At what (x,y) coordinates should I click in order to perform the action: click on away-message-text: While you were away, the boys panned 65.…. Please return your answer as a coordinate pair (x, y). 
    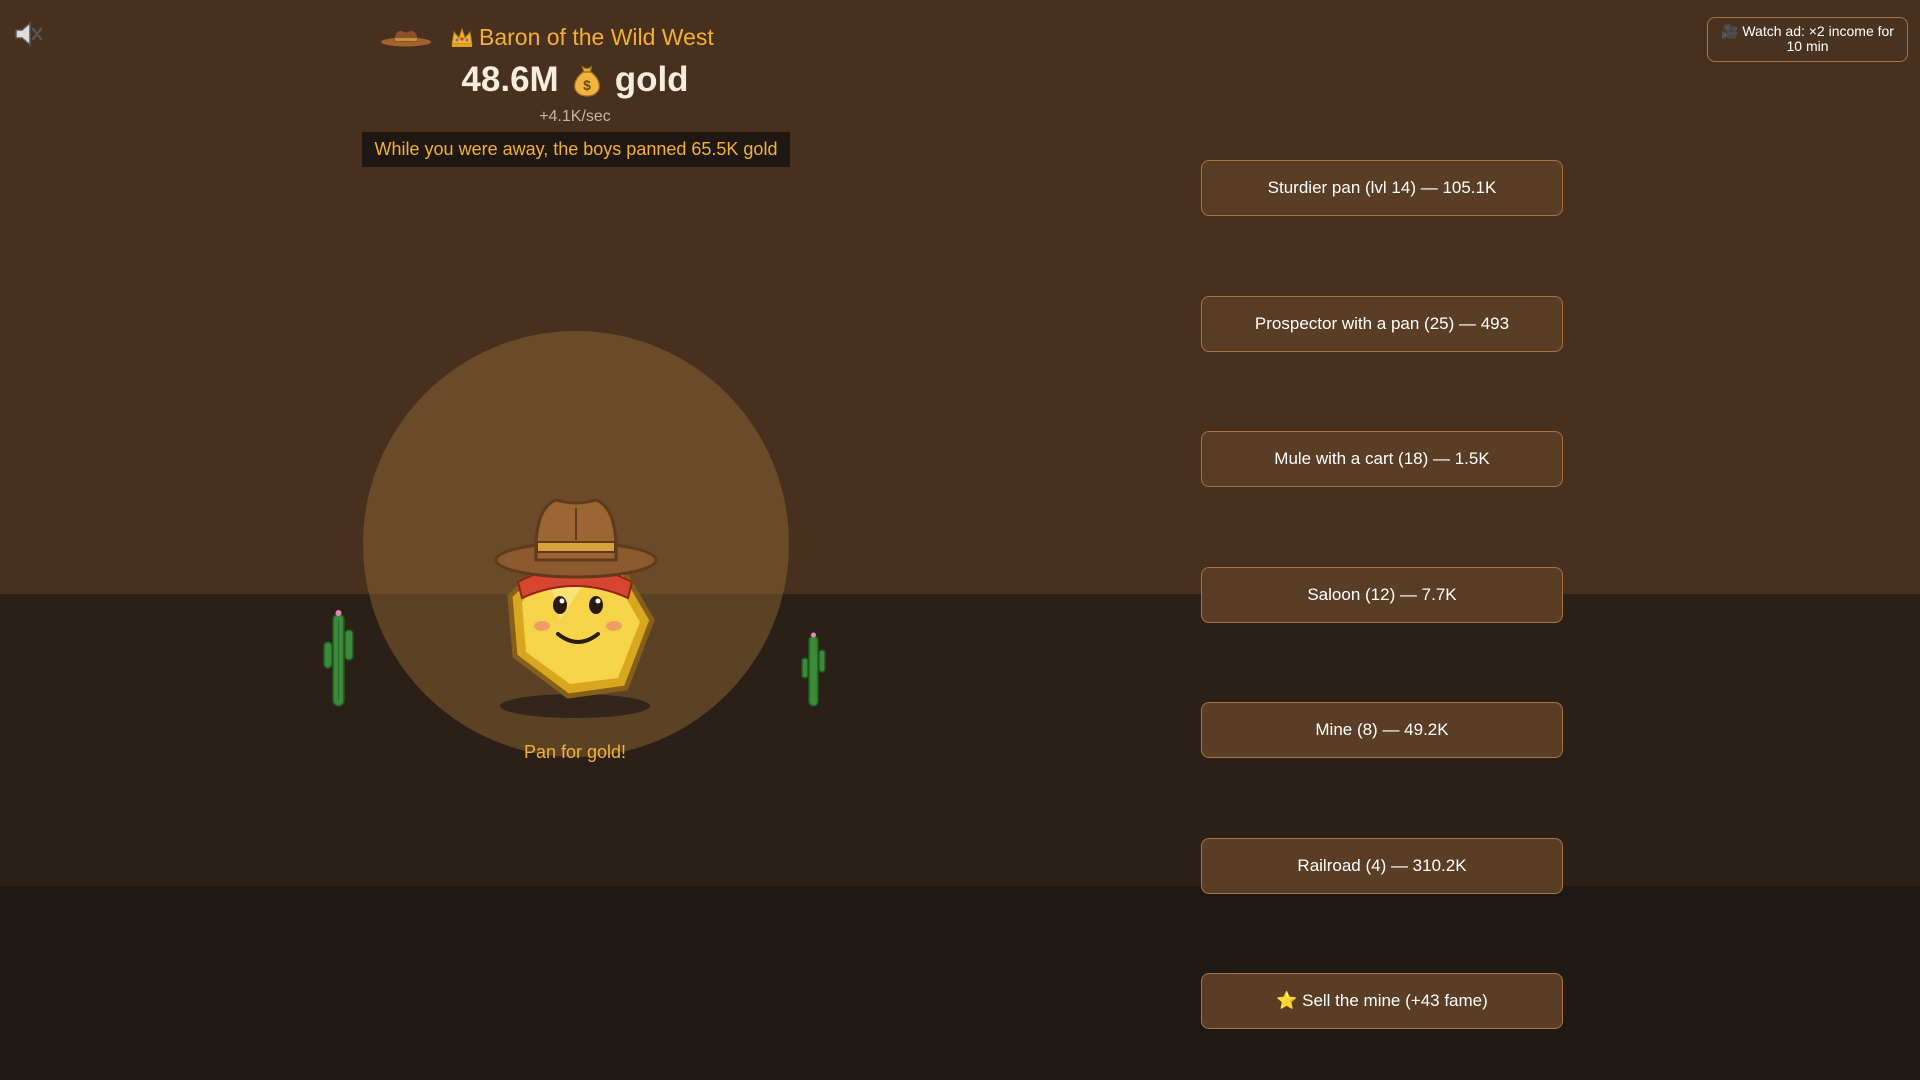
    Looking at the image, I should click on (576, 149).